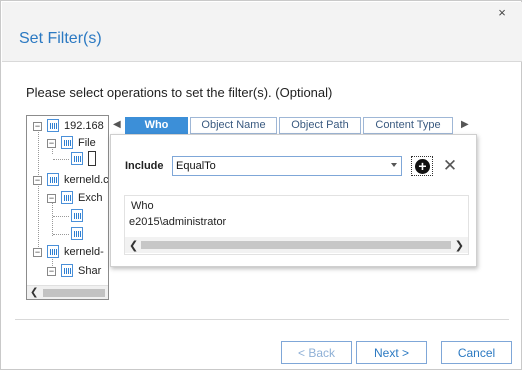 This screenshot has height=370, width=522. I want to click on tree-horizontal-scrollbar: ❮, so click(67, 292).